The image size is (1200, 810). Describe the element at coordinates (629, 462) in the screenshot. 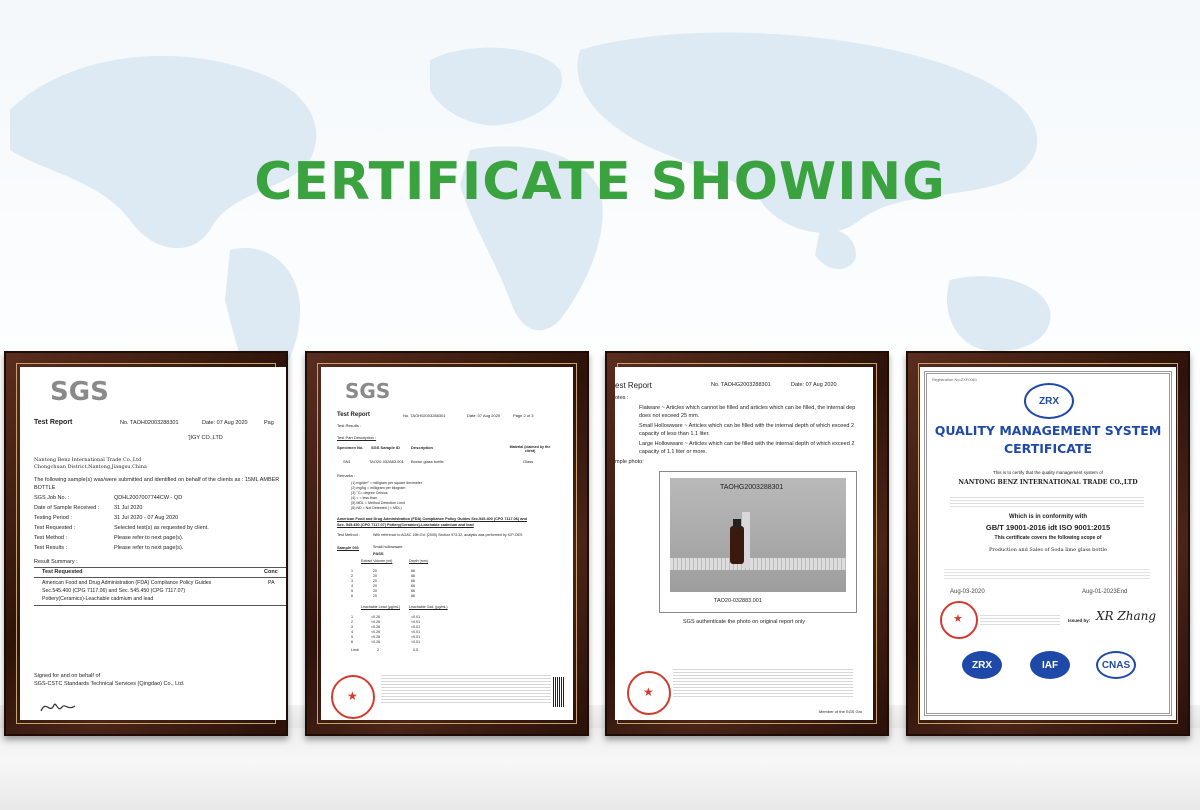

I see `photo-label: mple photo:` at that location.